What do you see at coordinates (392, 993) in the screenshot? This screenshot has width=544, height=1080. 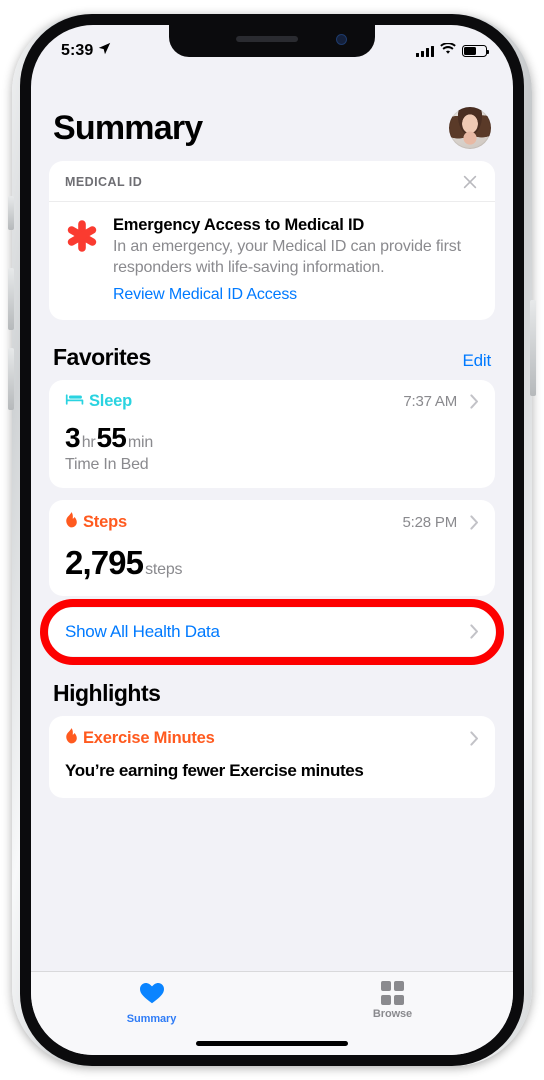 I see `grid-icon` at bounding box center [392, 993].